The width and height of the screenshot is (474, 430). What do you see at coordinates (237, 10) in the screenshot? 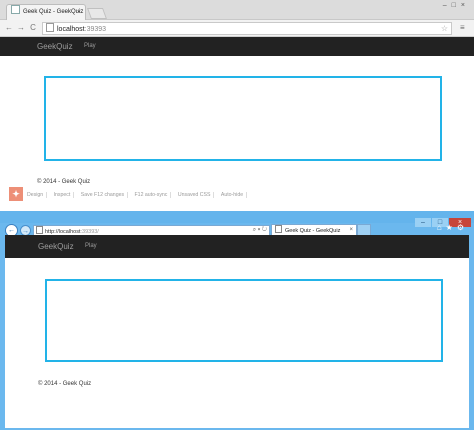
I see `chrome-tab-strip: Geek Quiz - GeekQuiz × –□×` at bounding box center [237, 10].